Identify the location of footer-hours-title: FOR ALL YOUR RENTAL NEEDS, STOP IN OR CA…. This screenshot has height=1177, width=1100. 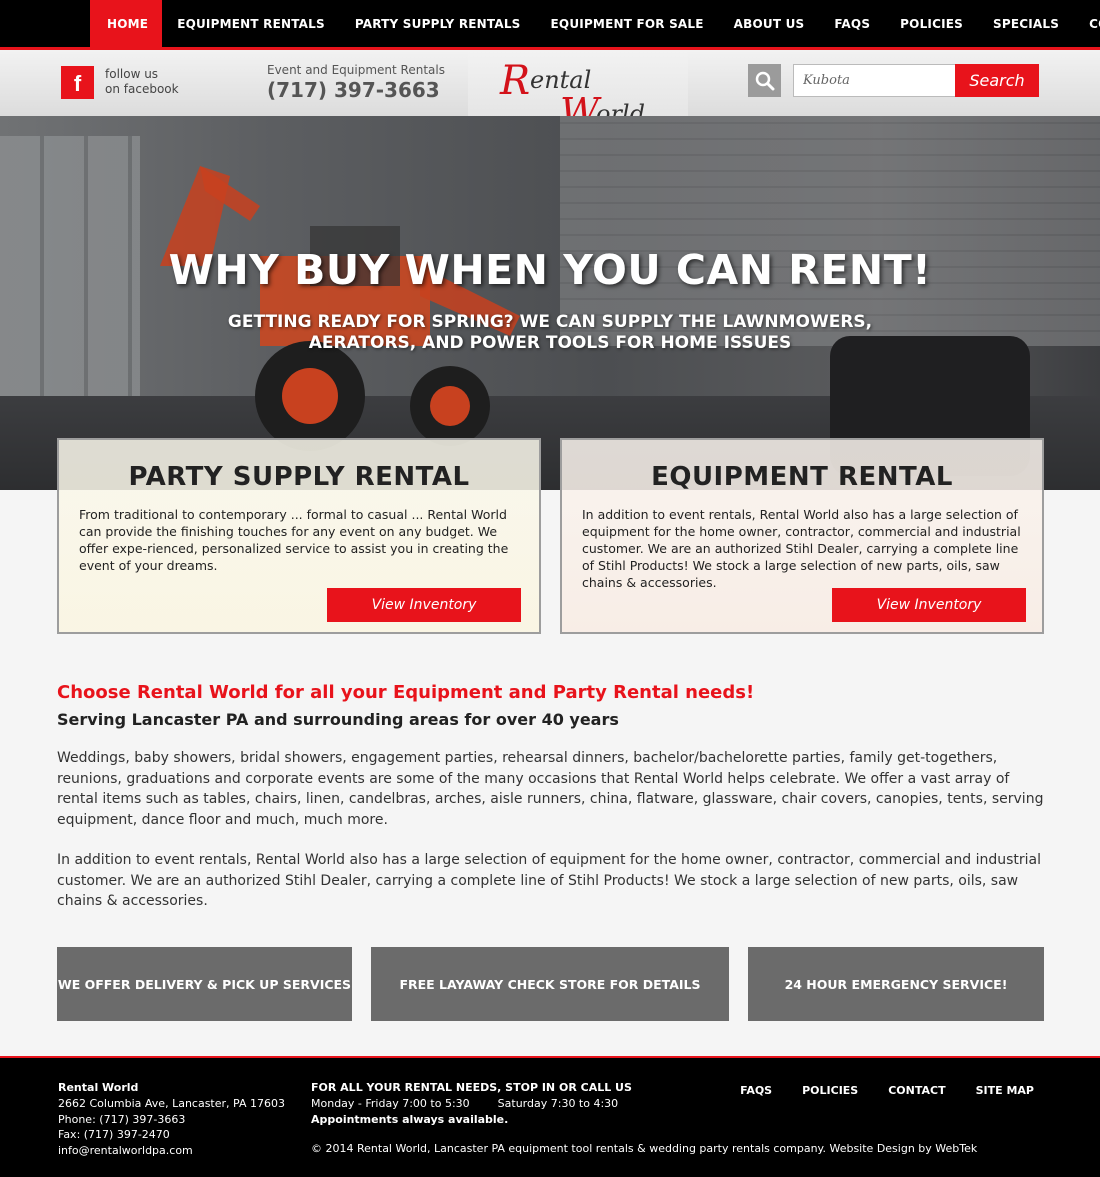
(471, 1087).